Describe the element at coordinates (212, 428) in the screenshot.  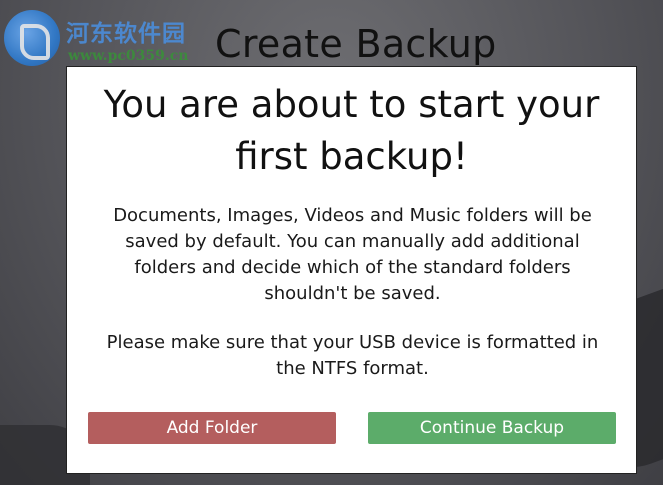
I see `add-folder-button: Add Folder` at that location.